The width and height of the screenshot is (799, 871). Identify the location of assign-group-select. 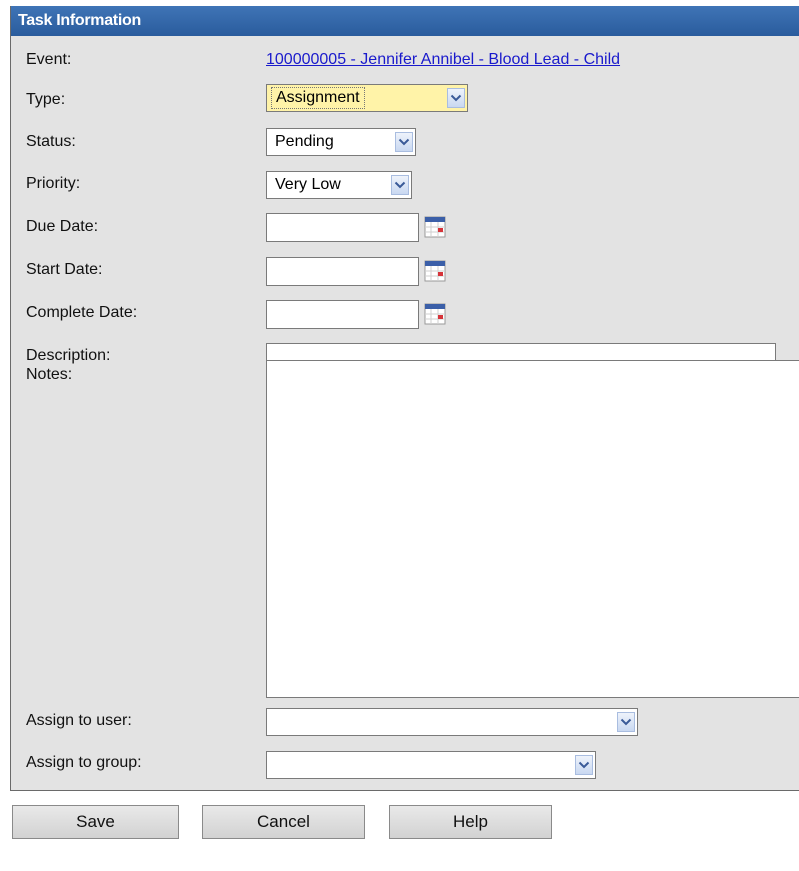
(431, 765).